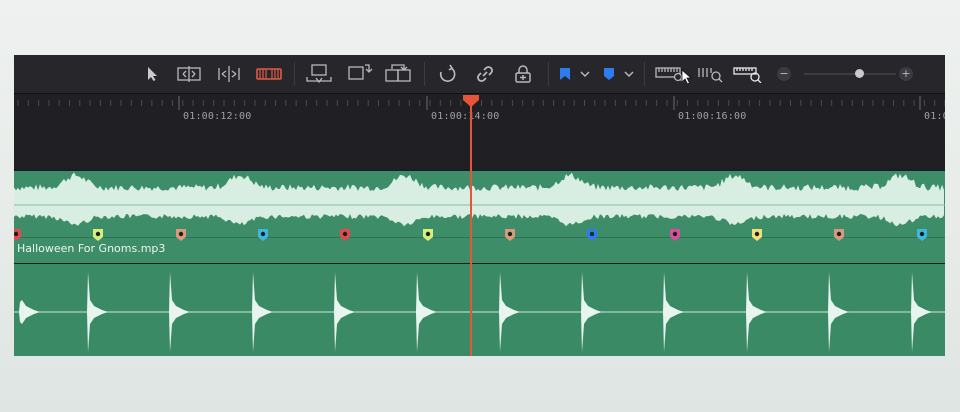 The width and height of the screenshot is (960, 412). I want to click on detail-zoom-button, so click(711, 74).